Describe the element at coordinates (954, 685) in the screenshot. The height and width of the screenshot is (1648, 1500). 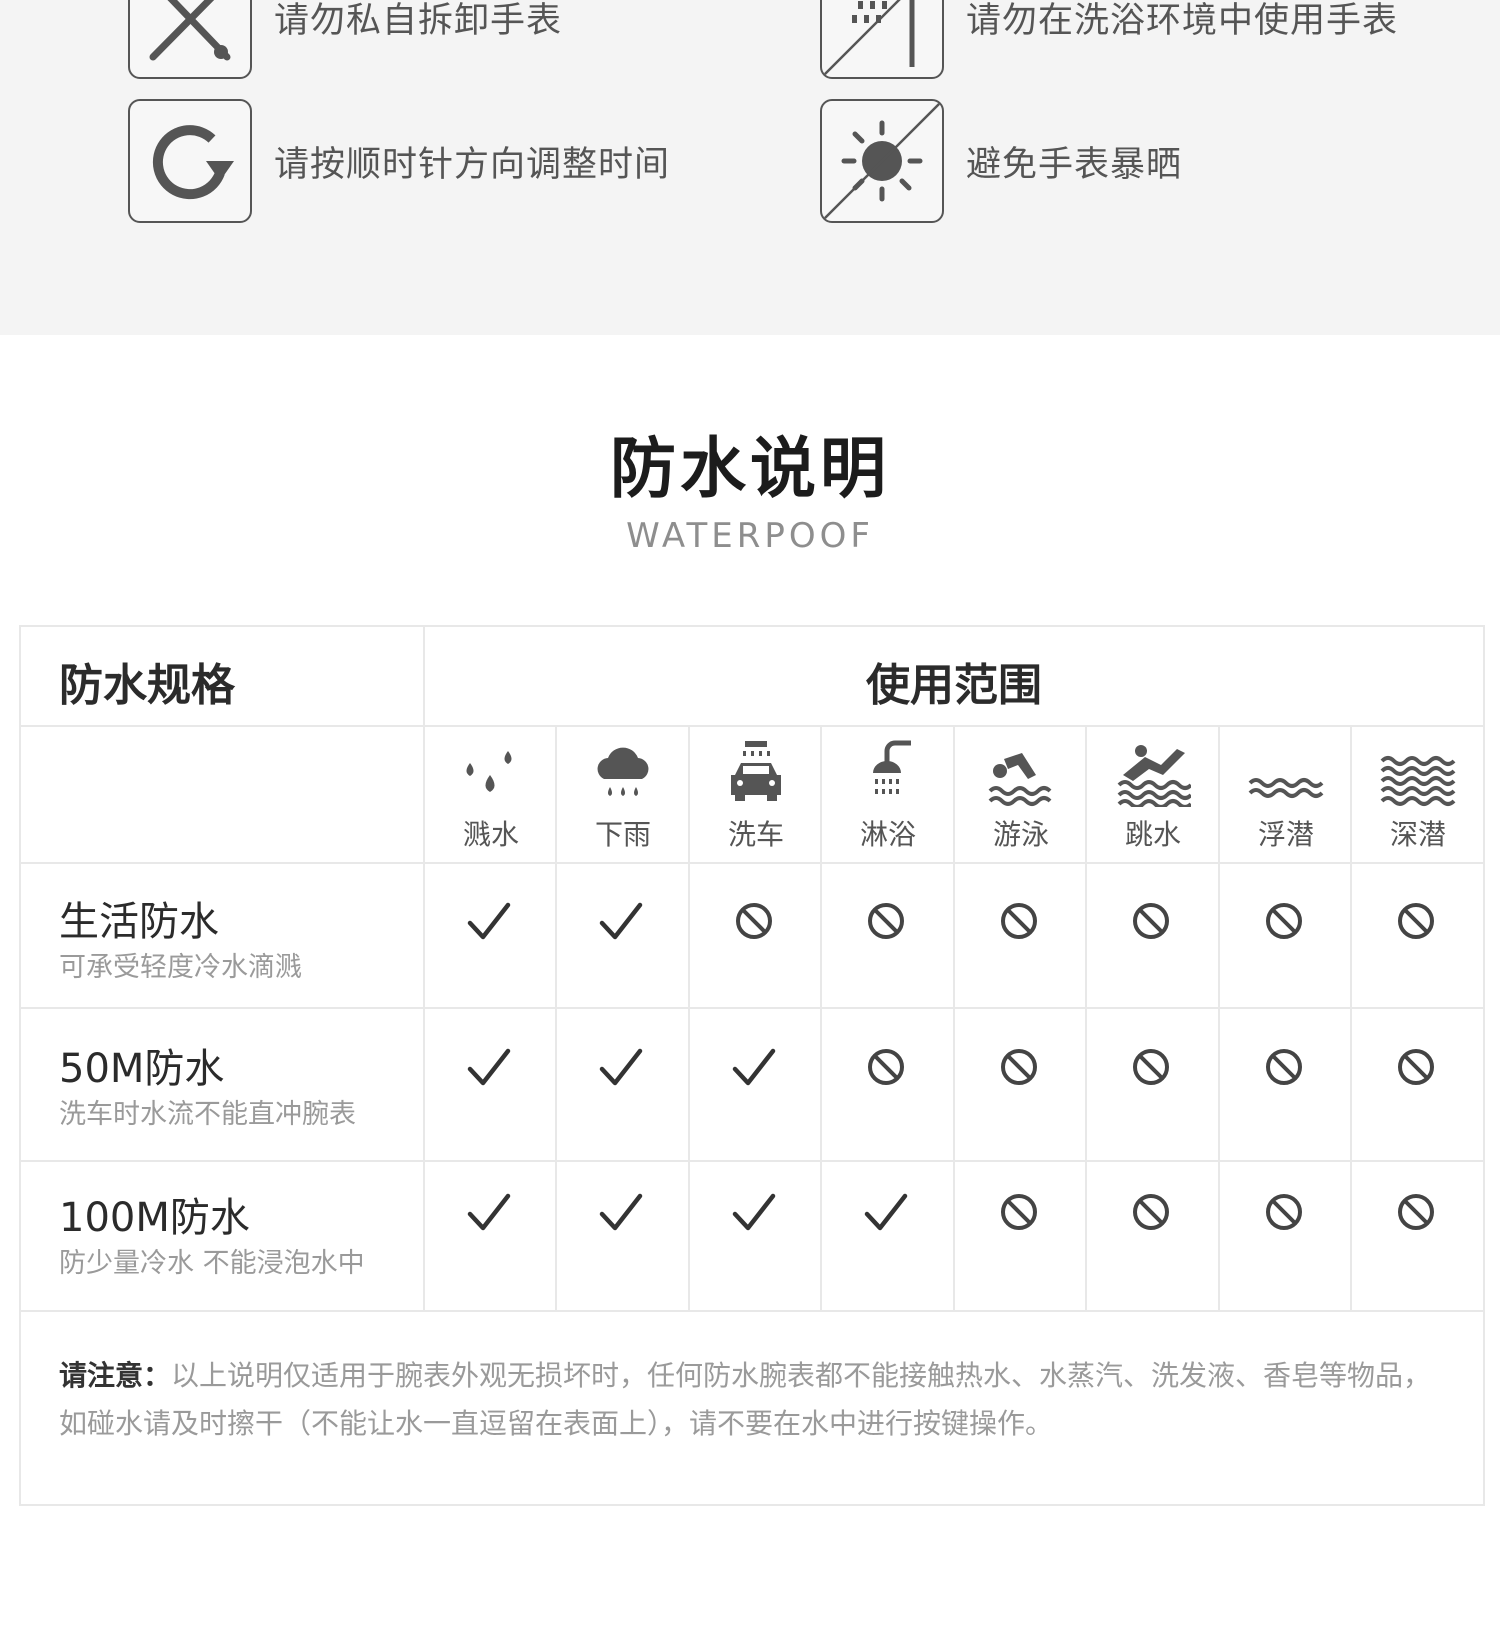
I see `scope-header: 使用范围` at that location.